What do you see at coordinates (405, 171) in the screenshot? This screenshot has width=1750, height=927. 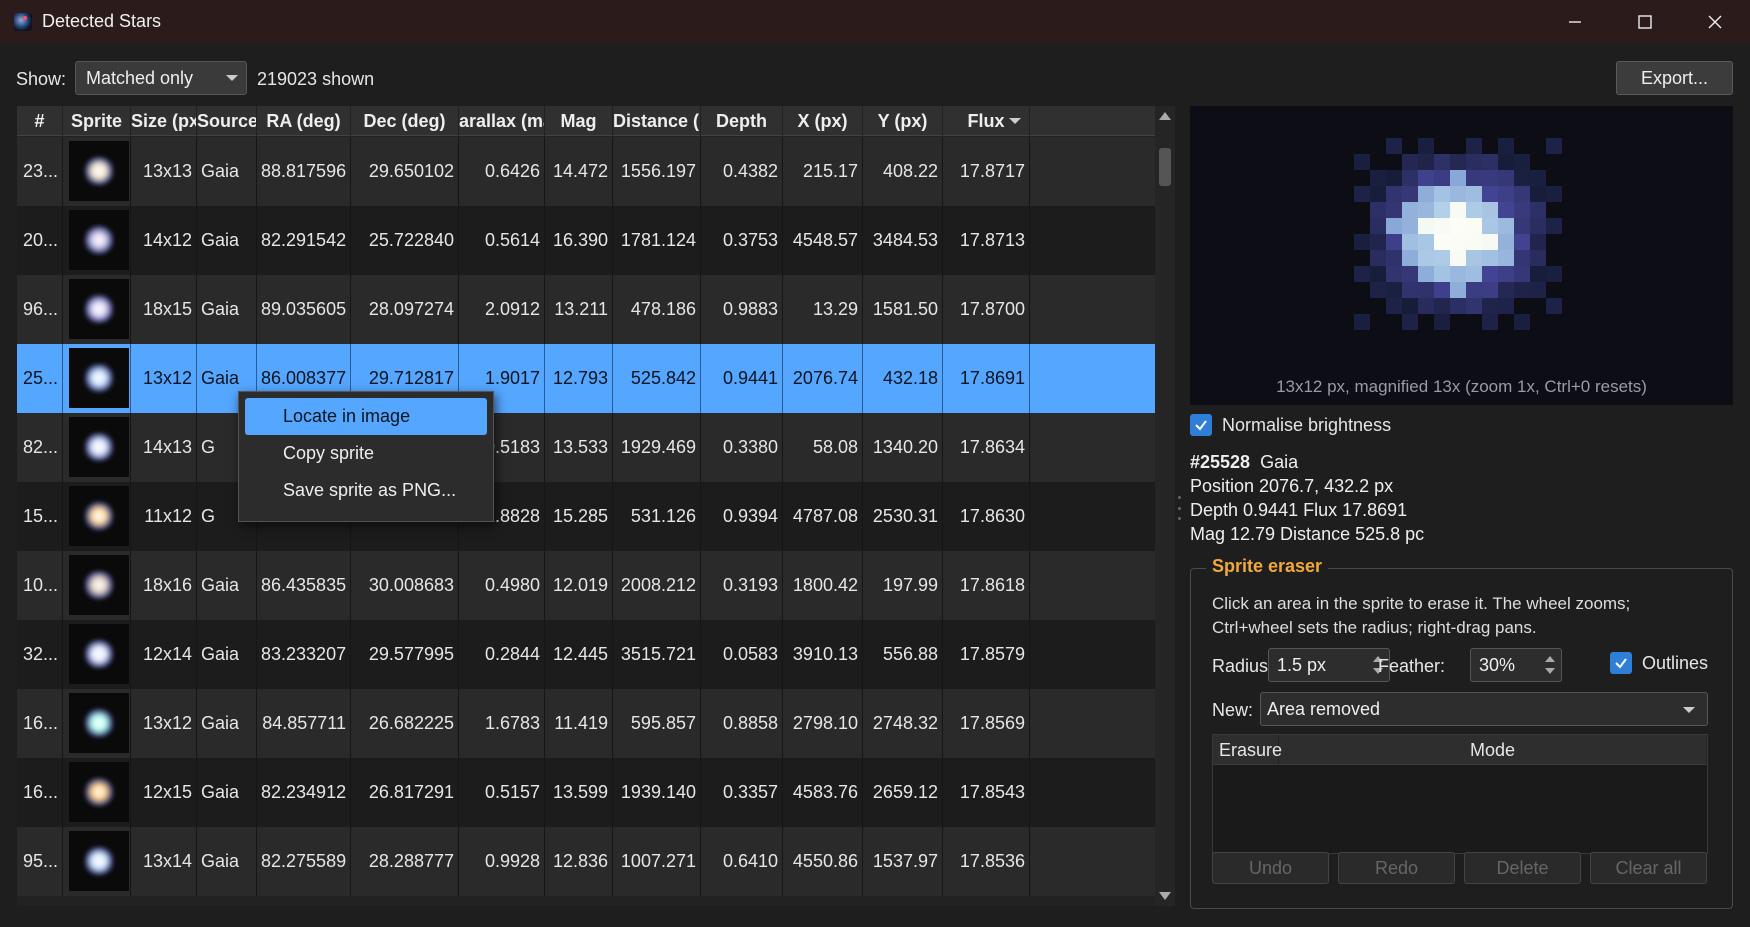 I see `cell-dec: 29.650102` at bounding box center [405, 171].